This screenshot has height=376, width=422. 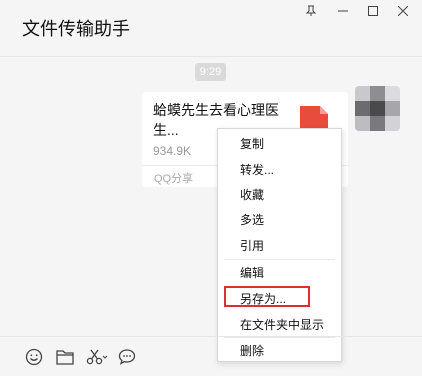 I want to click on header-divider, so click(x=211, y=56).